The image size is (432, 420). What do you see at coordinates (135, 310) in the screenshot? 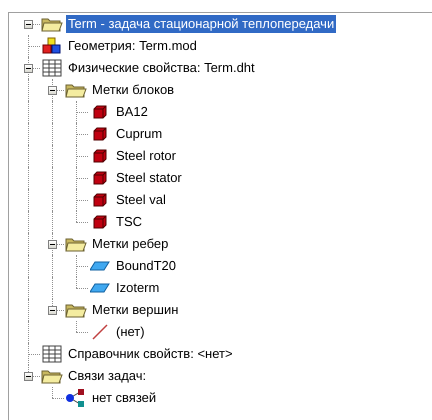
I see `tree-item-label: Метки вершин` at bounding box center [135, 310].